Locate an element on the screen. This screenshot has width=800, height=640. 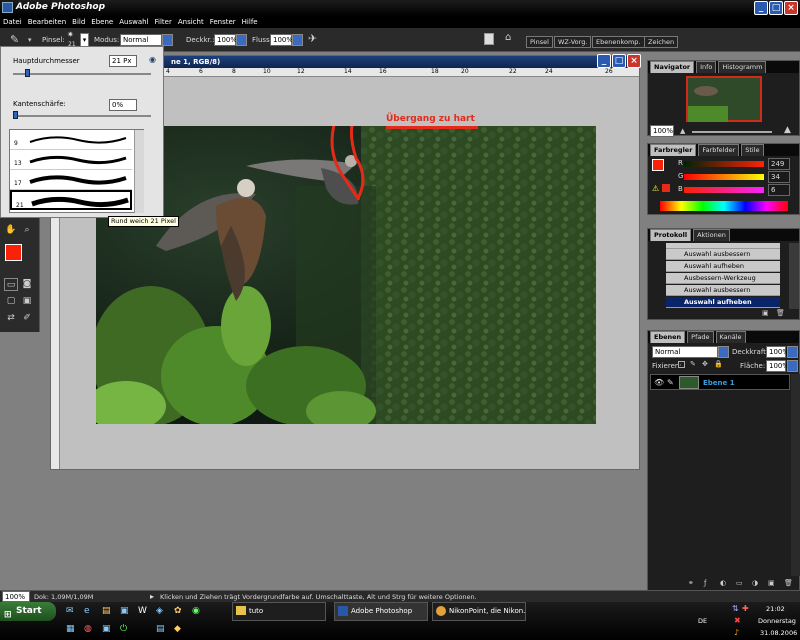
layer-style-icon: ƒ is located at coordinates (705, 583).